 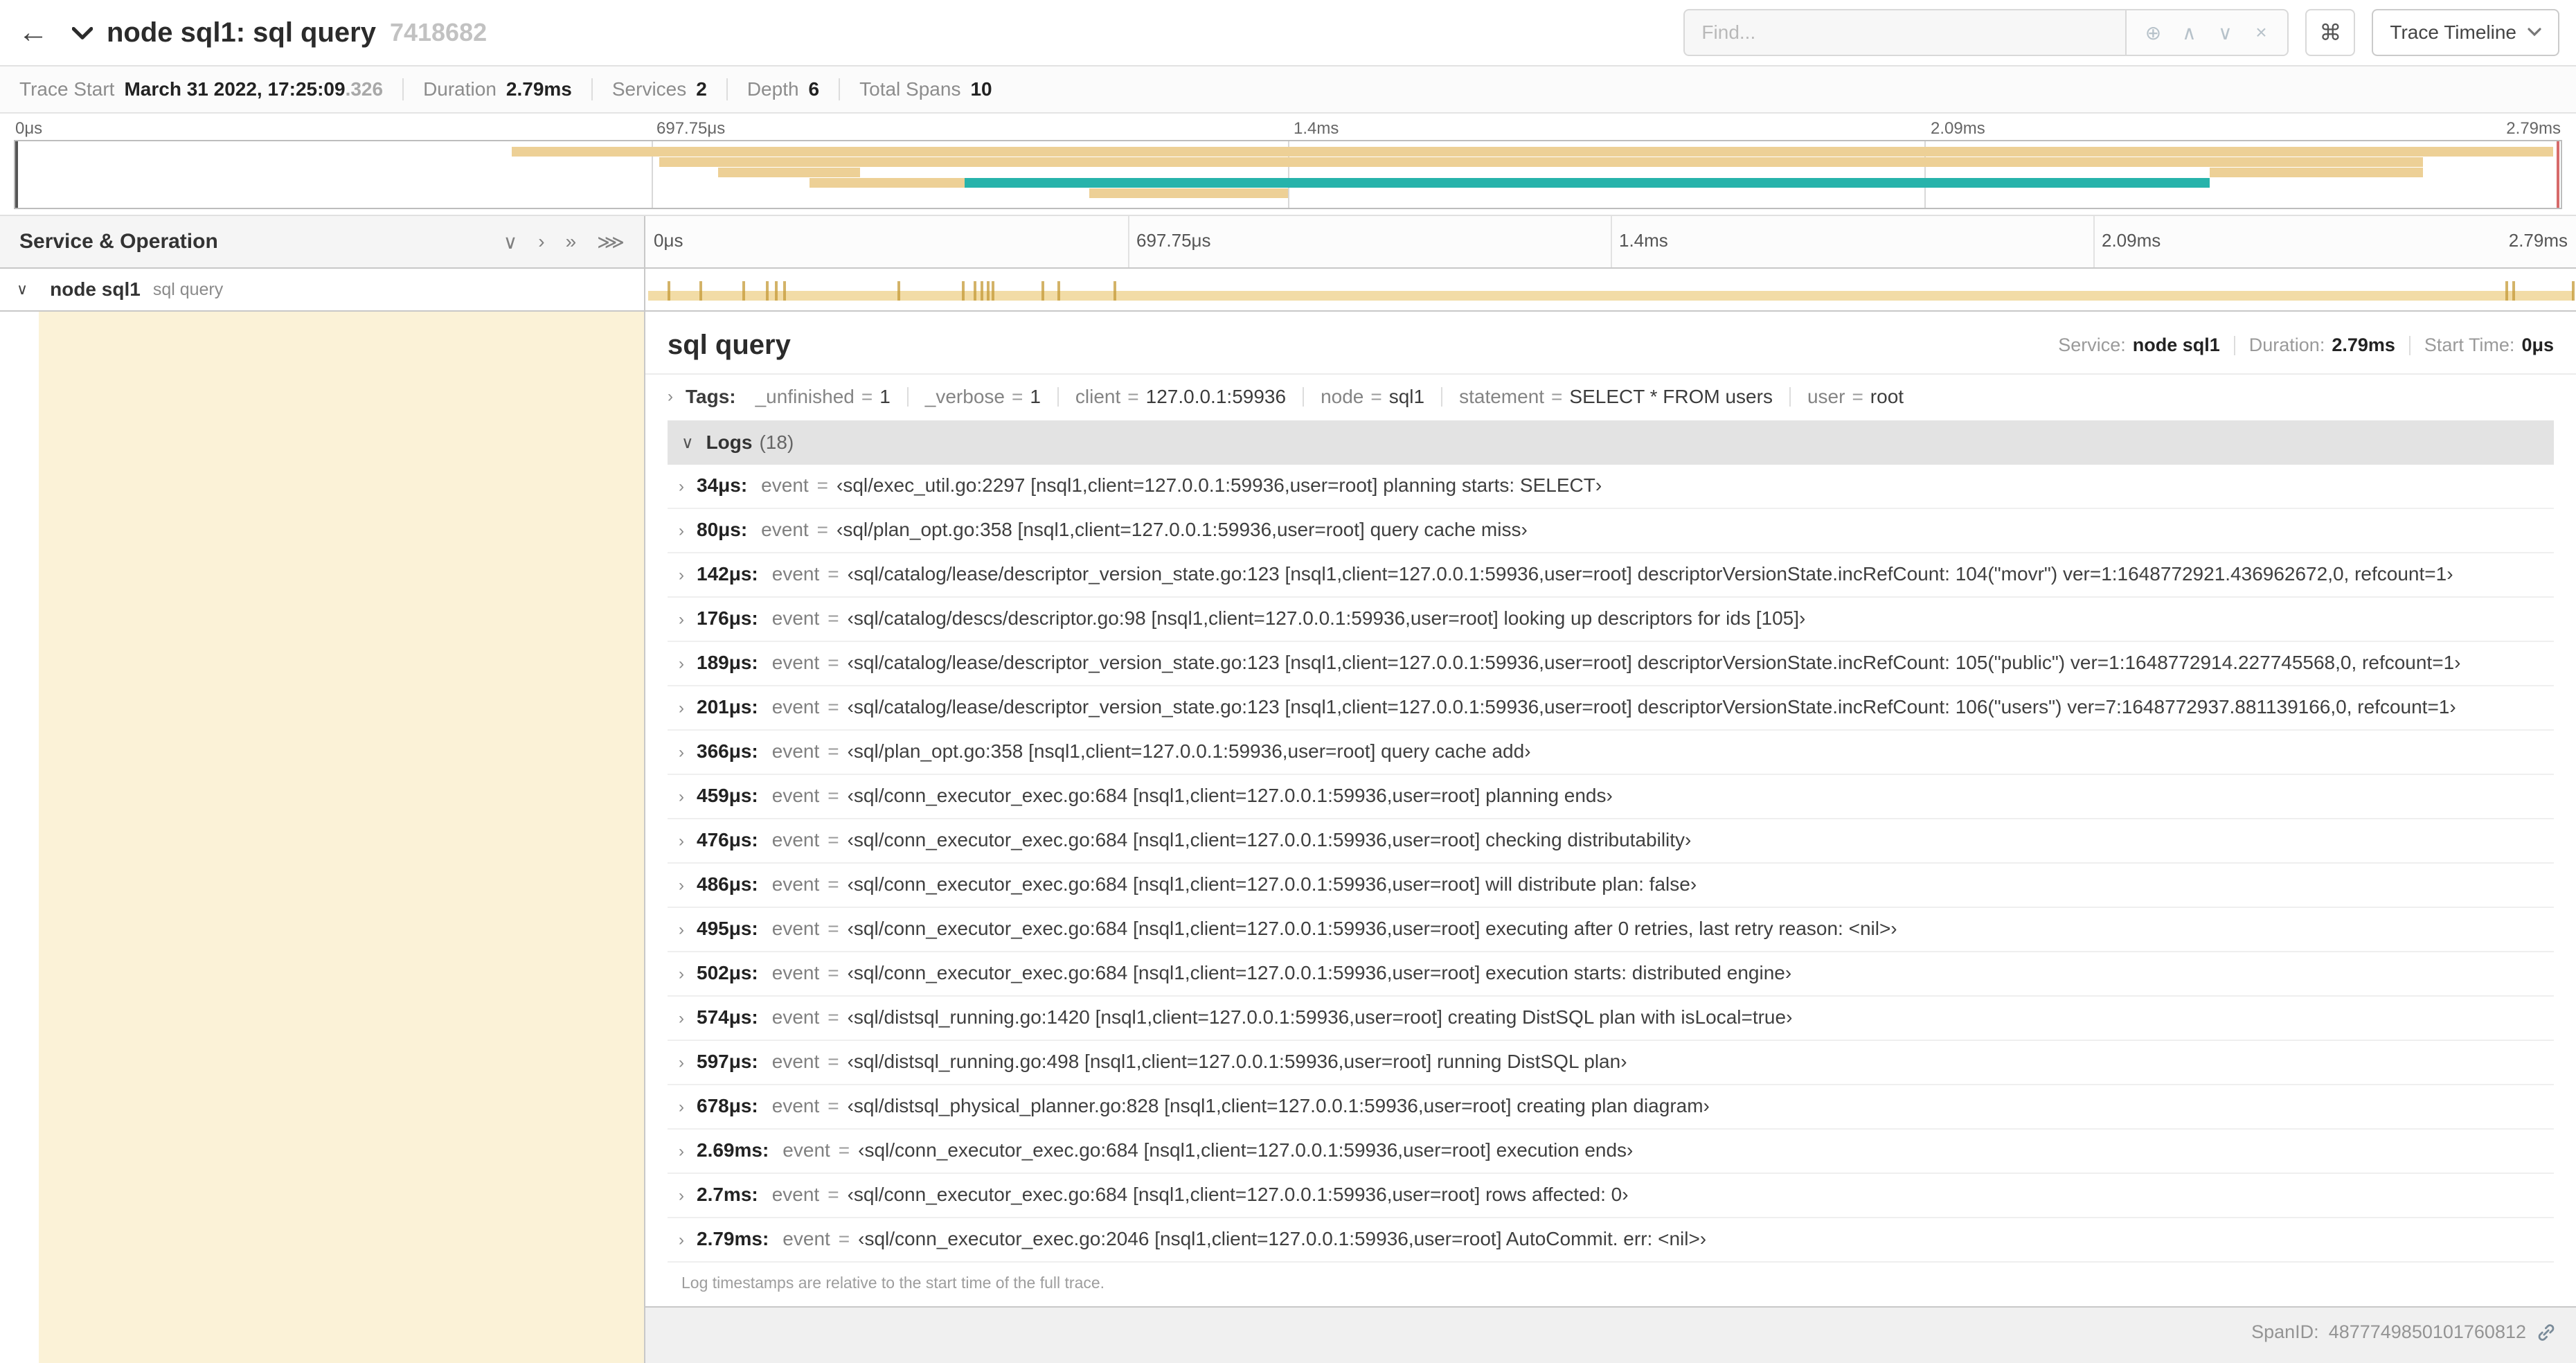 What do you see at coordinates (1887, 397) in the screenshot?
I see `tag-value: root` at bounding box center [1887, 397].